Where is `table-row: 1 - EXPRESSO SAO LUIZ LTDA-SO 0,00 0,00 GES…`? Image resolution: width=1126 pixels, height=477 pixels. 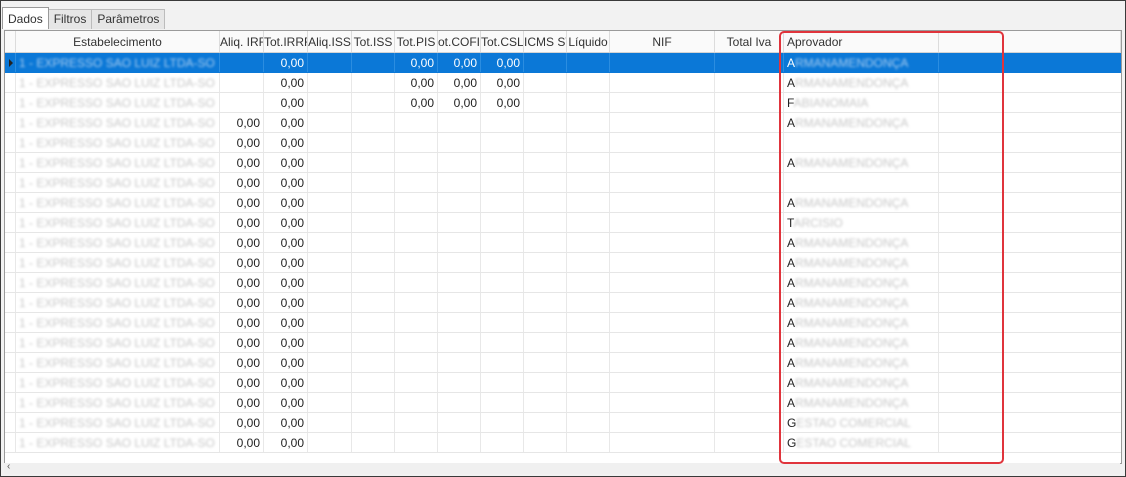 table-row: 1 - EXPRESSO SAO LUIZ LTDA-SO 0,00 0,00 GES… is located at coordinates (563, 443).